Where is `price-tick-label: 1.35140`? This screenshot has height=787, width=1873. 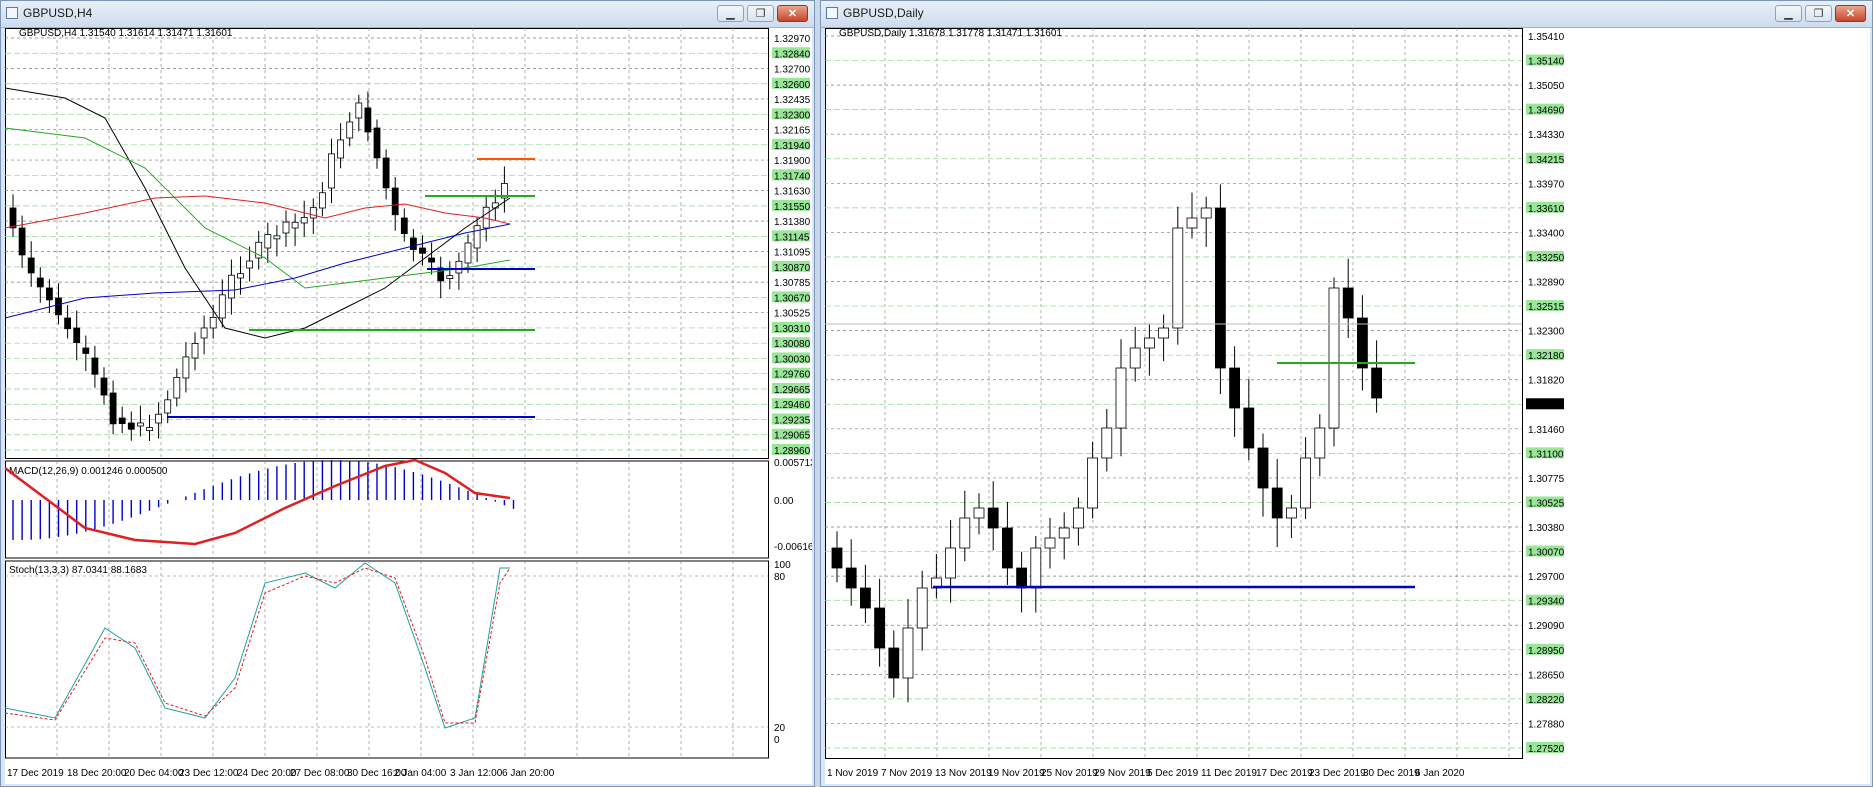
price-tick-label: 1.35140 is located at coordinates (1546, 62).